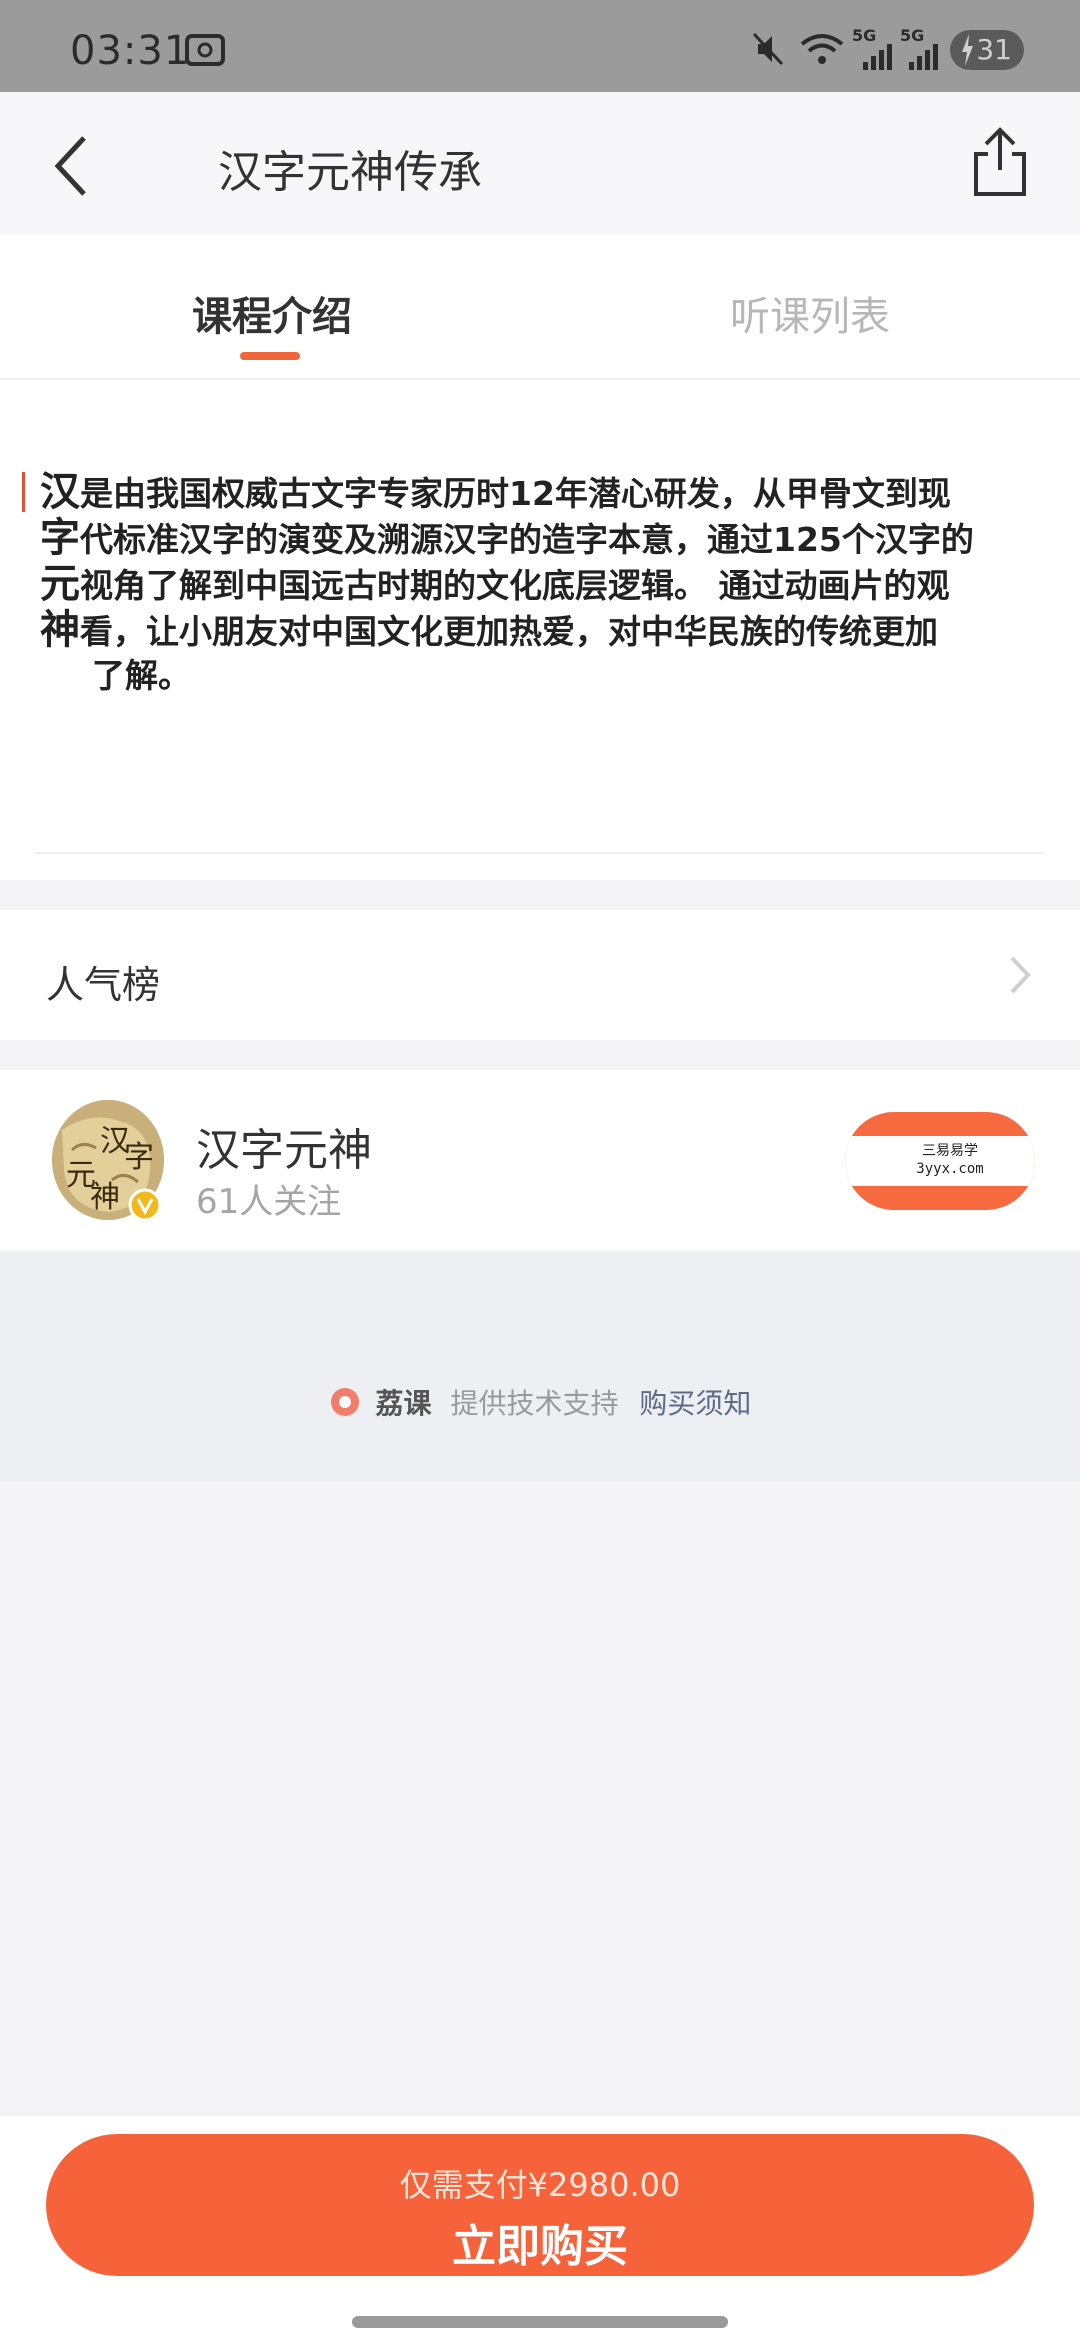 Image resolution: width=1080 pixels, height=2340 pixels. What do you see at coordinates (540, 2246) in the screenshot?
I see `buy-now-label: 立即购买` at bounding box center [540, 2246].